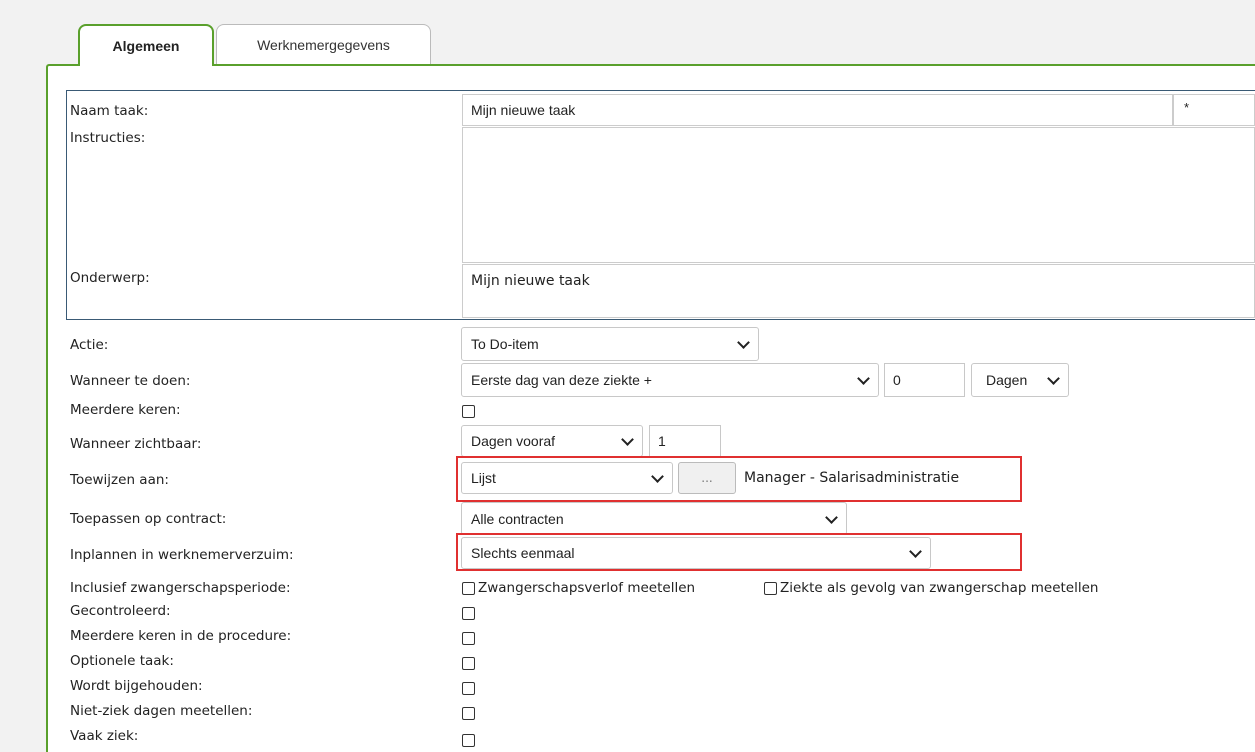  Describe the element at coordinates (109, 111) in the screenshot. I see `naam-taak-label: Naam taak:` at that location.